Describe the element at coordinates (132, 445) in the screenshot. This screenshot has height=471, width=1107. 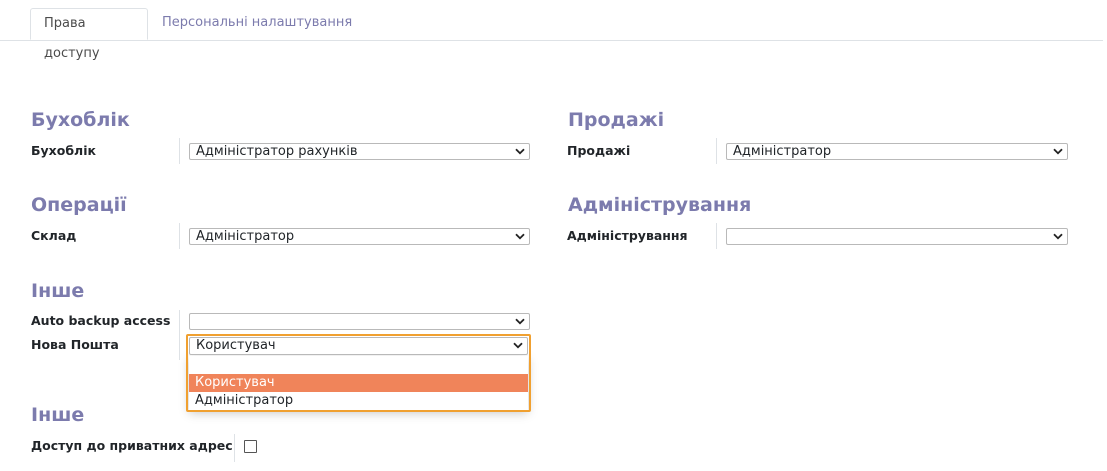
I see `private-addresses-field-label: Доступ до приватних адрес` at that location.